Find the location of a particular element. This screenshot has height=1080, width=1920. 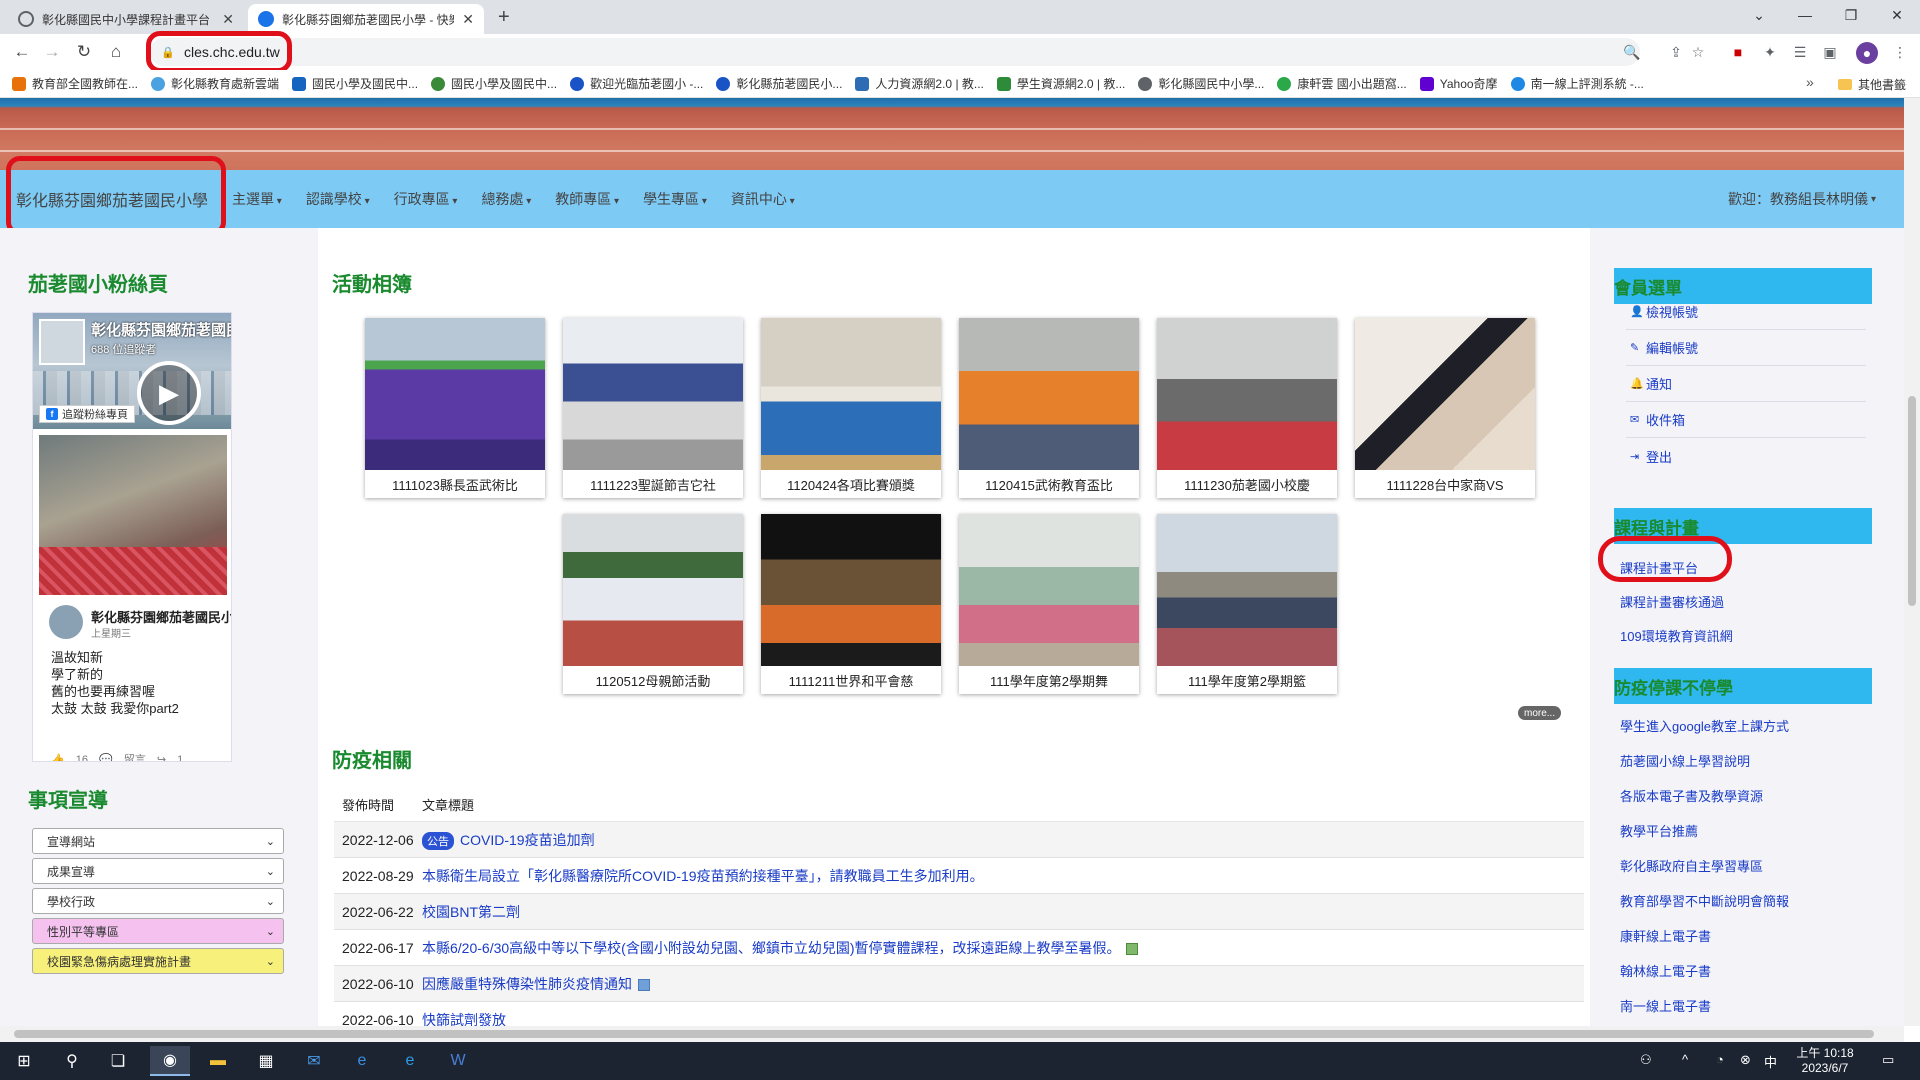

document-icon is located at coordinates (644, 984).